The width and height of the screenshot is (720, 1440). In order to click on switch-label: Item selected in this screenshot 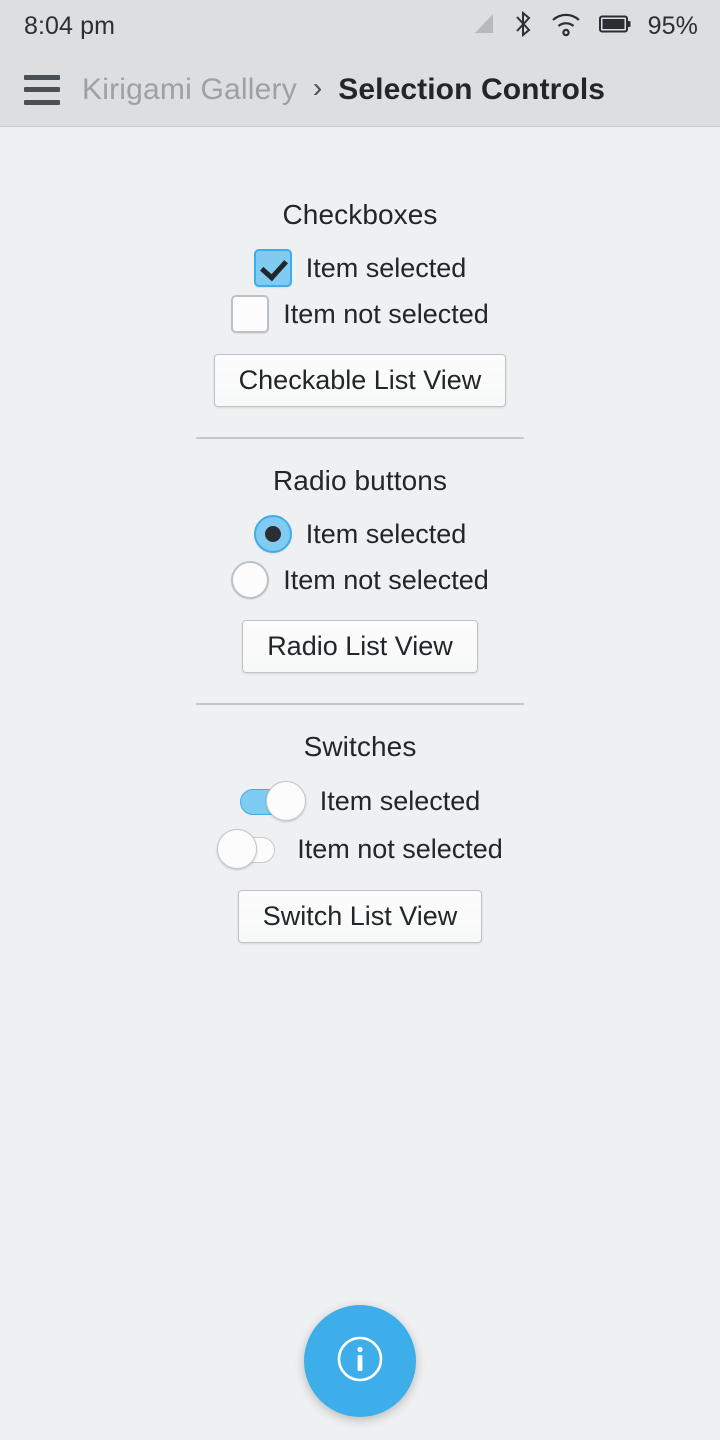, I will do `click(400, 800)`.